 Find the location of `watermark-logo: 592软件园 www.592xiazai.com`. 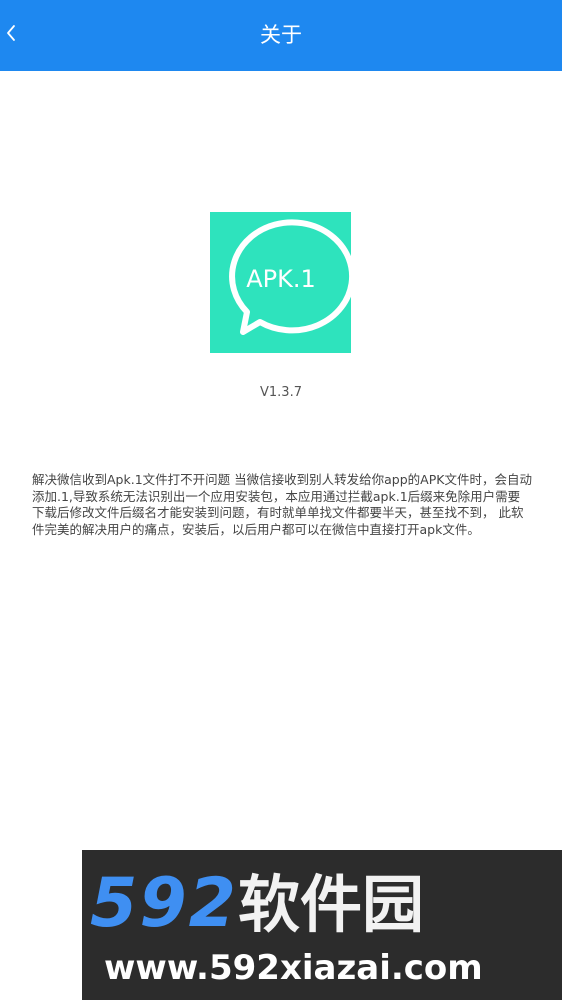

watermark-logo: 592软件园 www.592xiazai.com is located at coordinates (322, 925).